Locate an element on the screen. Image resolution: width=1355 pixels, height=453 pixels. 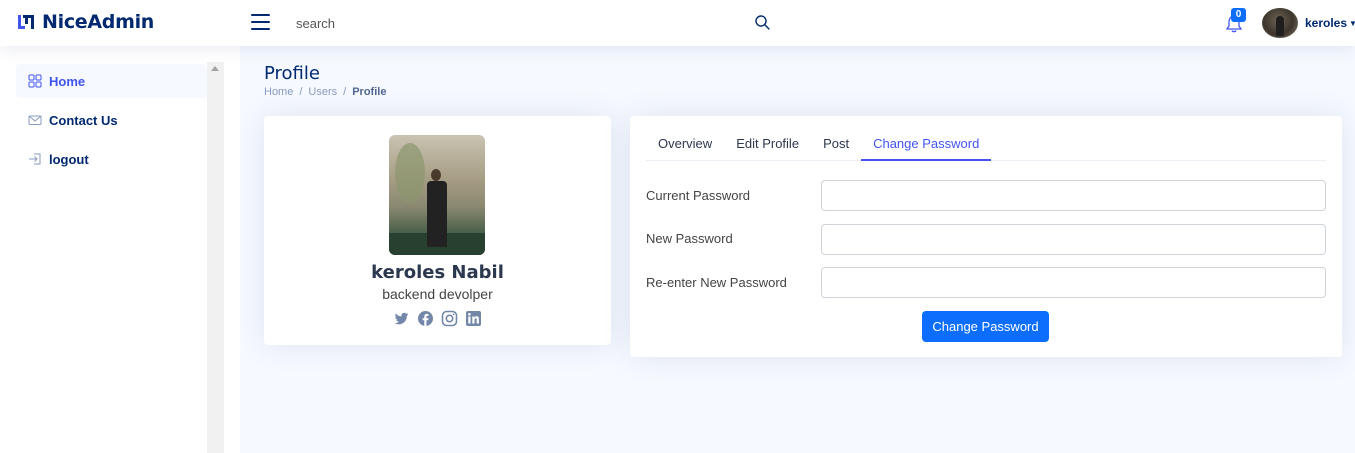
box-arrow-in-right-icon is located at coordinates (35, 159).